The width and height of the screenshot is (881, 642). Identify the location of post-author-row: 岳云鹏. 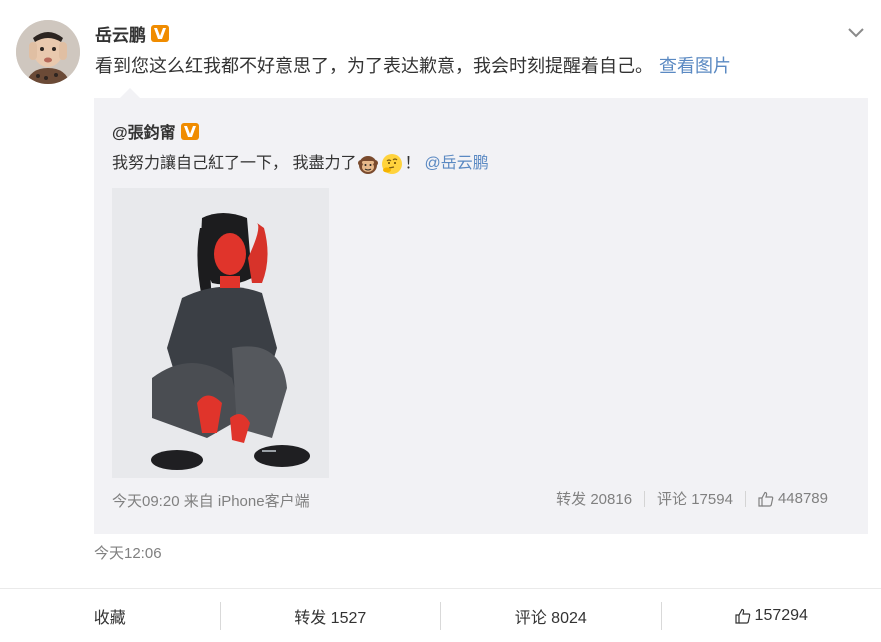
(132, 33).